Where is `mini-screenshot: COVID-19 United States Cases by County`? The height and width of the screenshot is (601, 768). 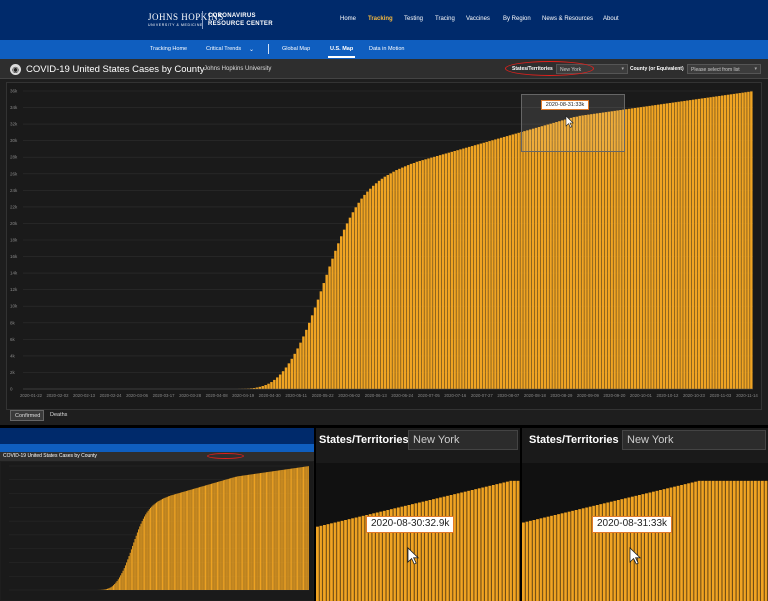 mini-screenshot: COVID-19 United States Cases by County is located at coordinates (157, 514).